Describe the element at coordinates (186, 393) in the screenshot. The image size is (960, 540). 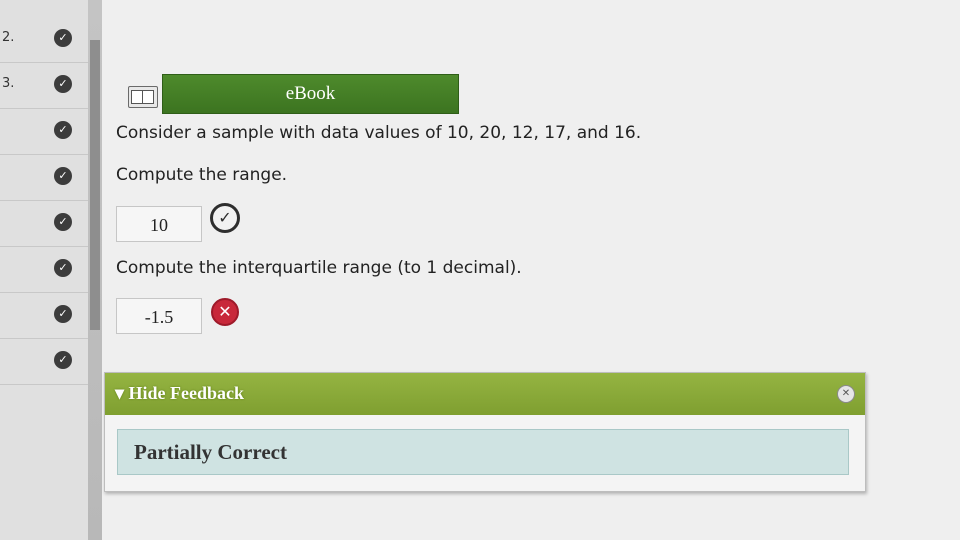
I see `hide-feedback-label: Hide Feedback` at that location.